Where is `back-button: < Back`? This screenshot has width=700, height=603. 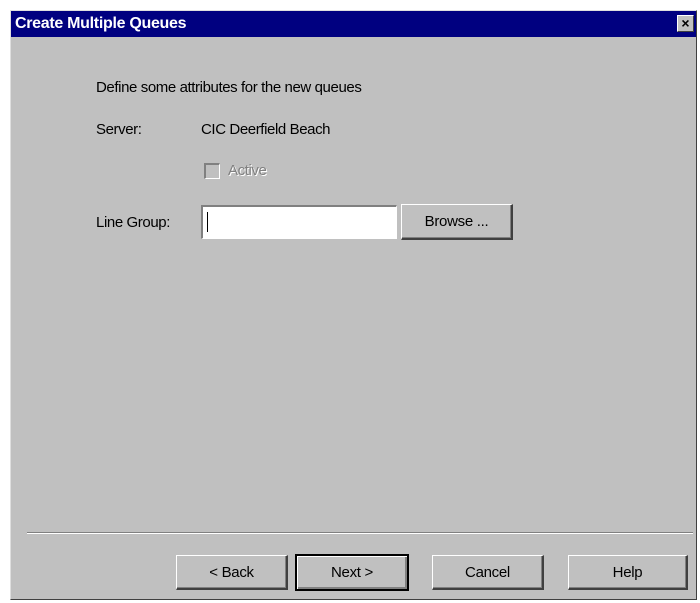 back-button: < Back is located at coordinates (232, 572).